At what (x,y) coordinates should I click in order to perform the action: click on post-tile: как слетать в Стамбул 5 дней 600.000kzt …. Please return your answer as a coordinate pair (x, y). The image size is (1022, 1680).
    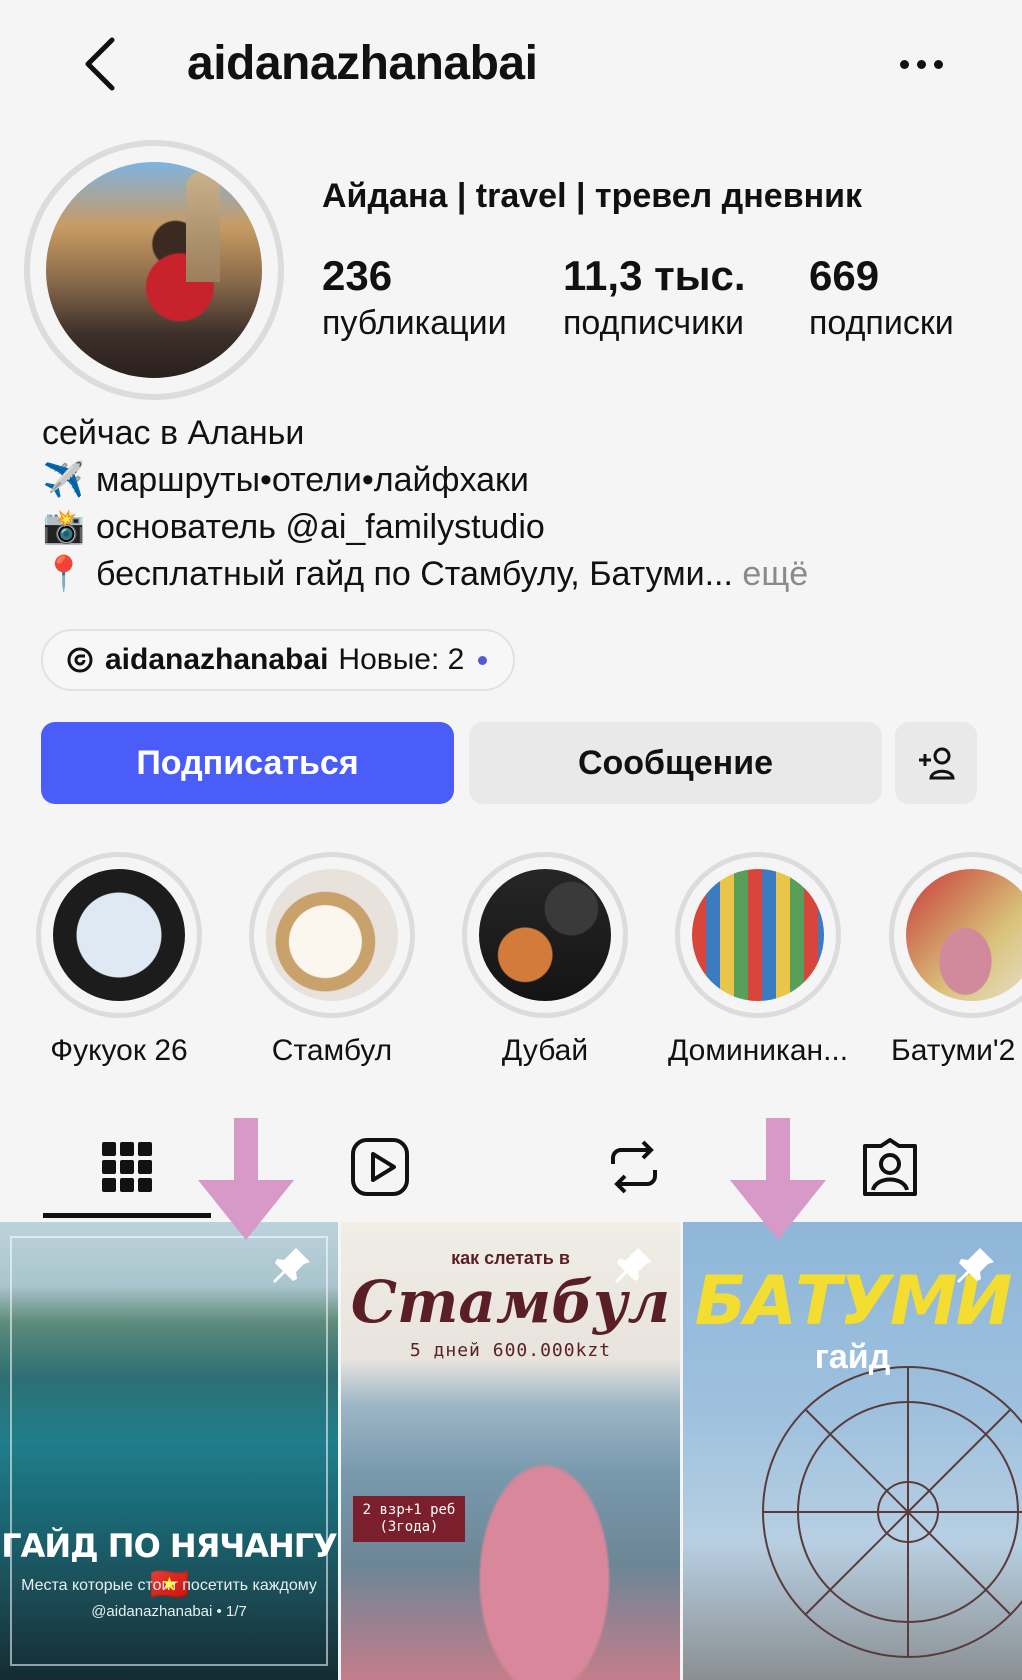
    Looking at the image, I should click on (510, 1451).